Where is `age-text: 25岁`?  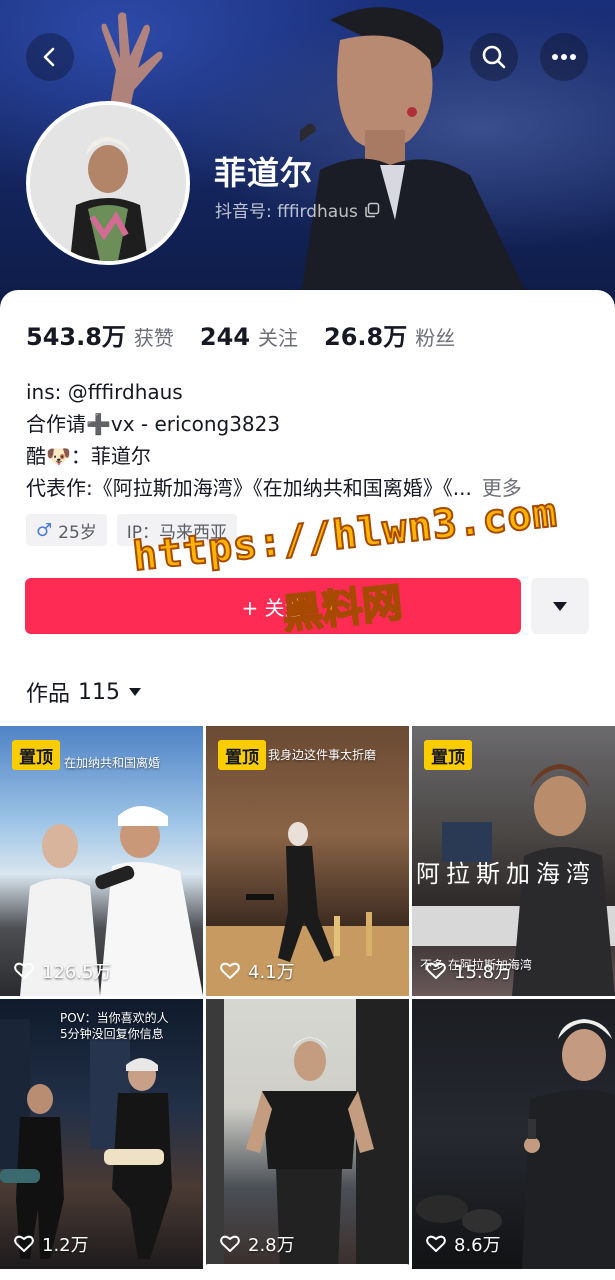
age-text: 25岁 is located at coordinates (77, 532).